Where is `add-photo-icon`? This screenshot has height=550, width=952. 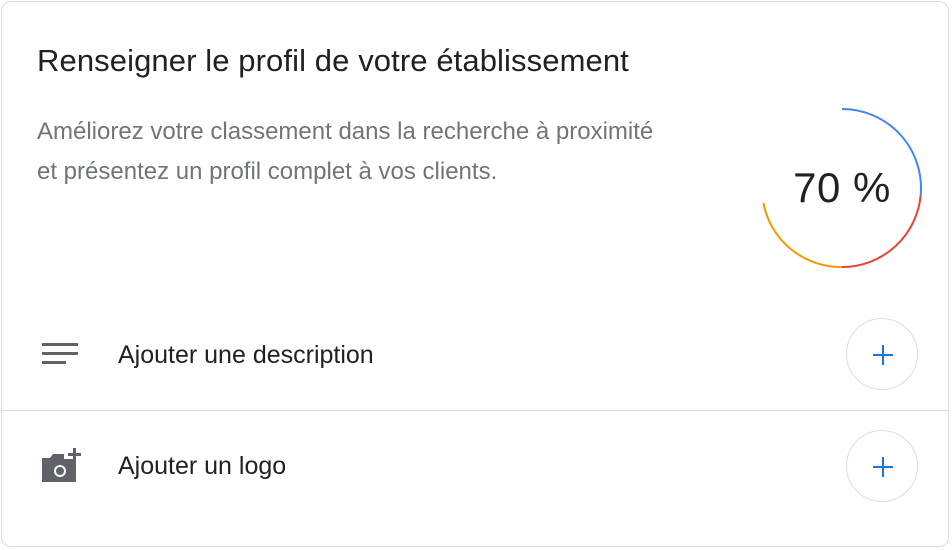
add-photo-icon is located at coordinates (60, 466).